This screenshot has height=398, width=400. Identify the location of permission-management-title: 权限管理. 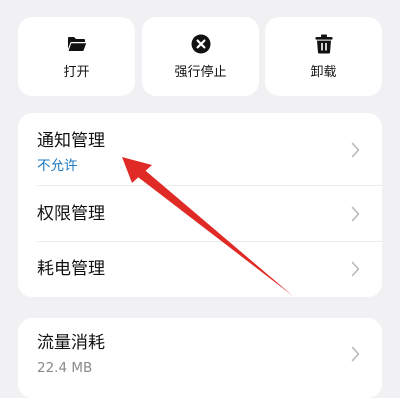
(71, 214).